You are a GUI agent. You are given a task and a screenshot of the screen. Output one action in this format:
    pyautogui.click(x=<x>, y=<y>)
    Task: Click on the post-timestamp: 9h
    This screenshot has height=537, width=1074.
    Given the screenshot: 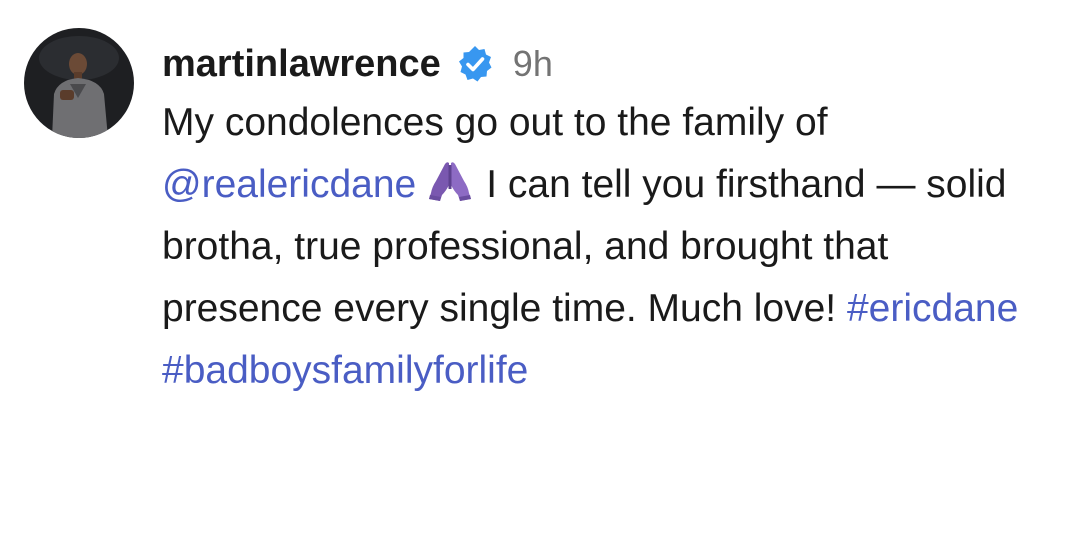 What is the action you would take?
    pyautogui.click(x=532, y=63)
    